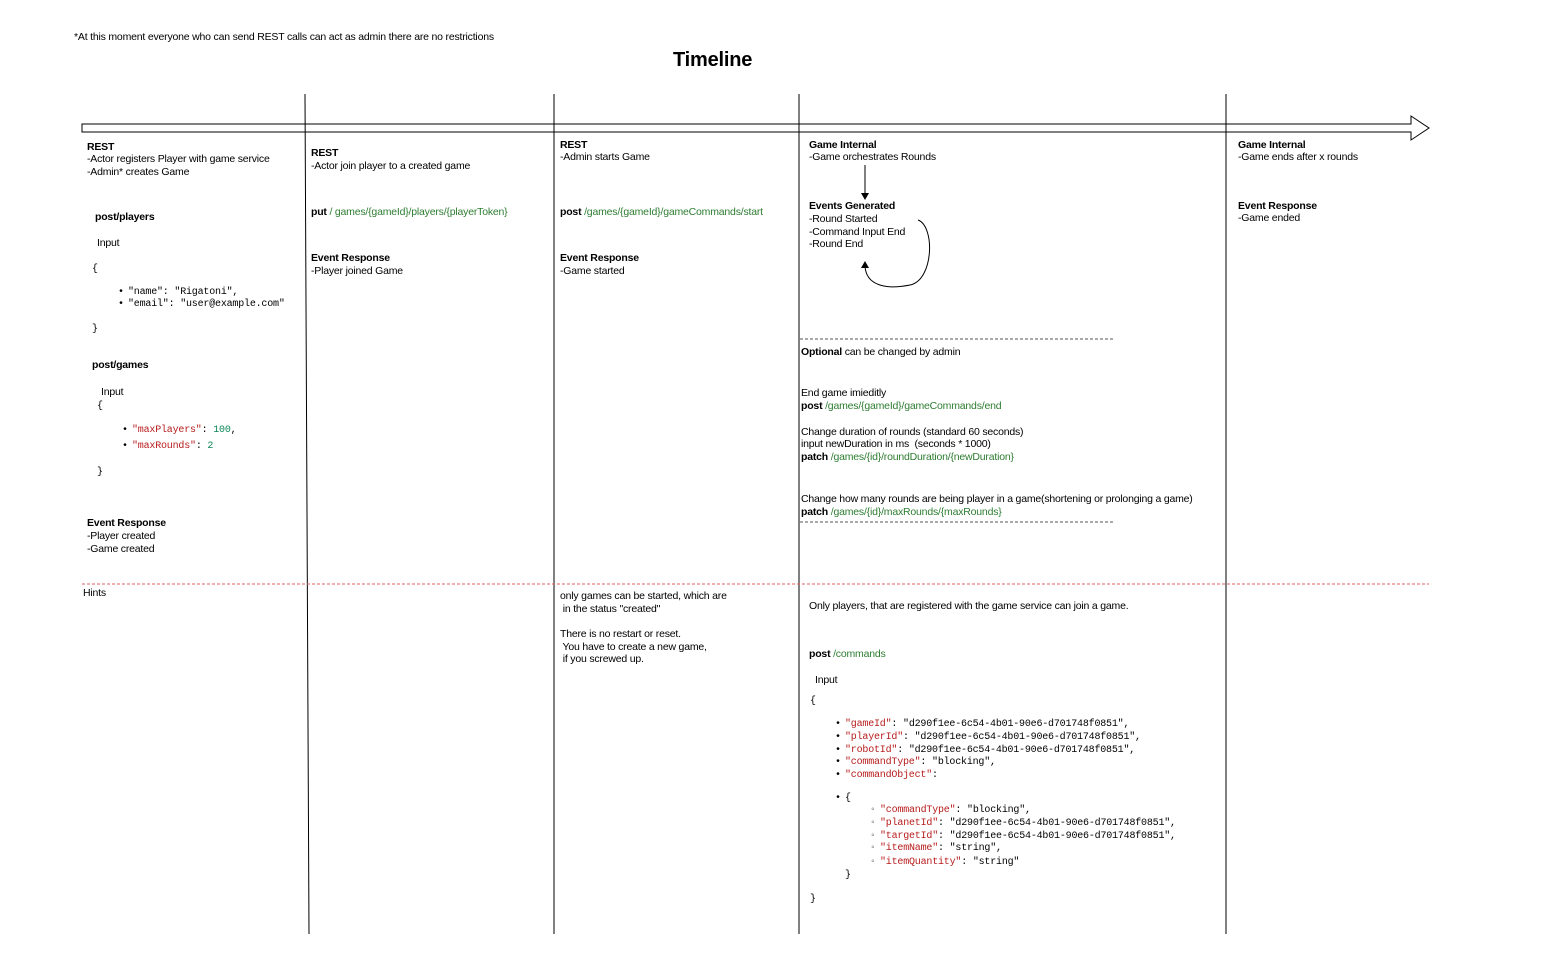  I want to click on column-divider, so click(307, 514).